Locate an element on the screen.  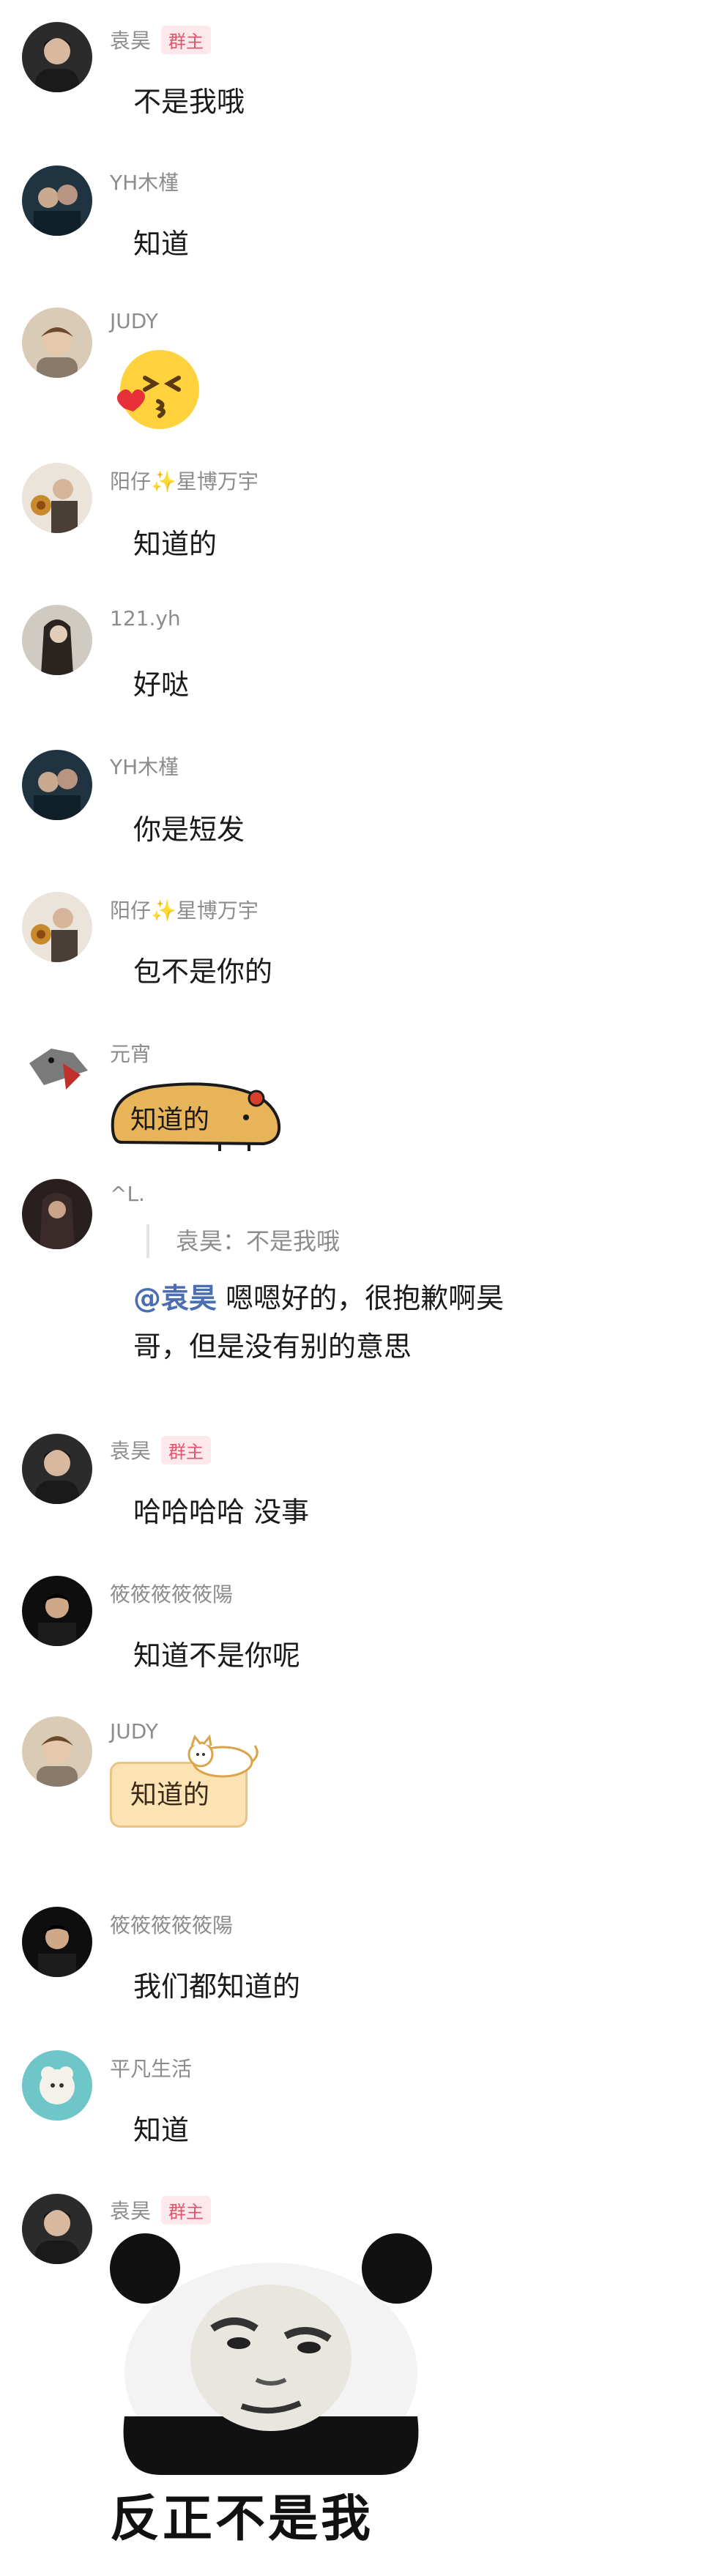
sticker-label: 知道的 is located at coordinates (170, 1120).